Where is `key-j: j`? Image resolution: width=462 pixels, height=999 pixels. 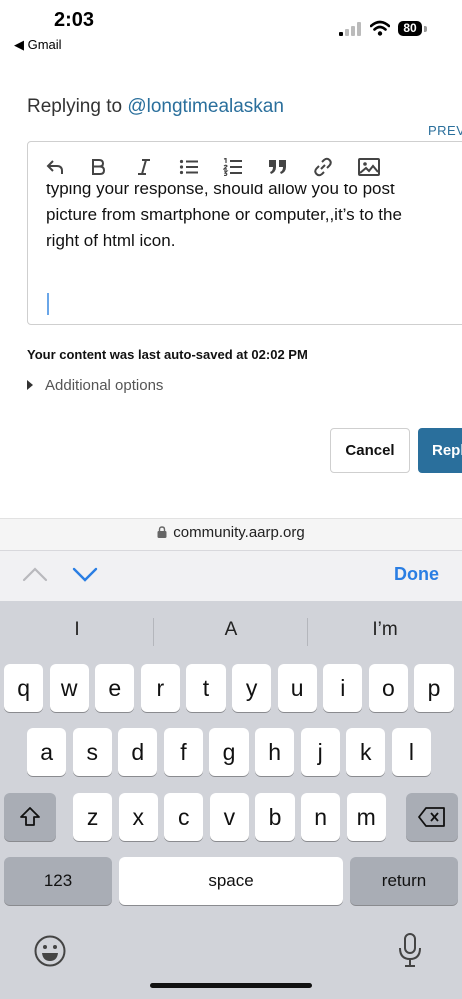 key-j: j is located at coordinates (320, 752).